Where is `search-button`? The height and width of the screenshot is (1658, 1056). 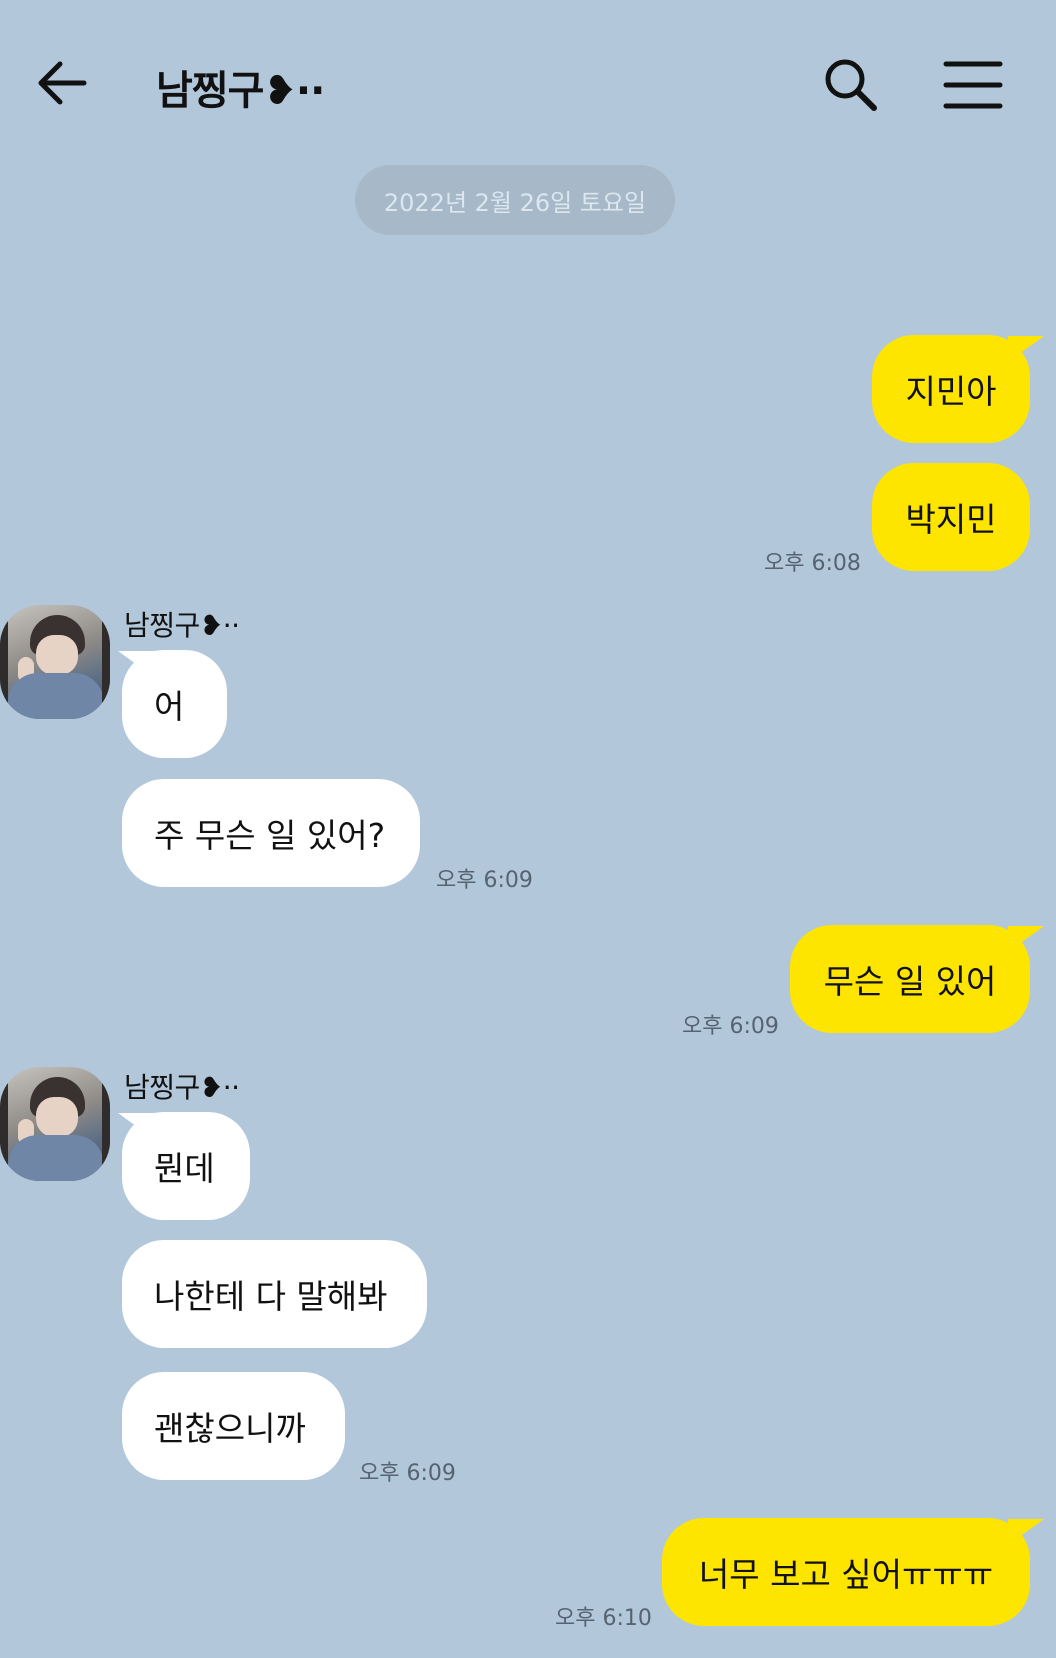
search-button is located at coordinates (851, 85).